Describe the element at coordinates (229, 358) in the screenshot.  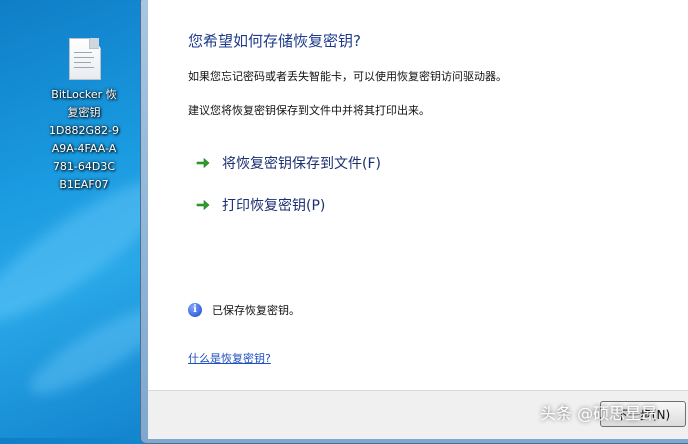
I see `what-is-recovery-key-link: 什么是恢复密钥?` at that location.